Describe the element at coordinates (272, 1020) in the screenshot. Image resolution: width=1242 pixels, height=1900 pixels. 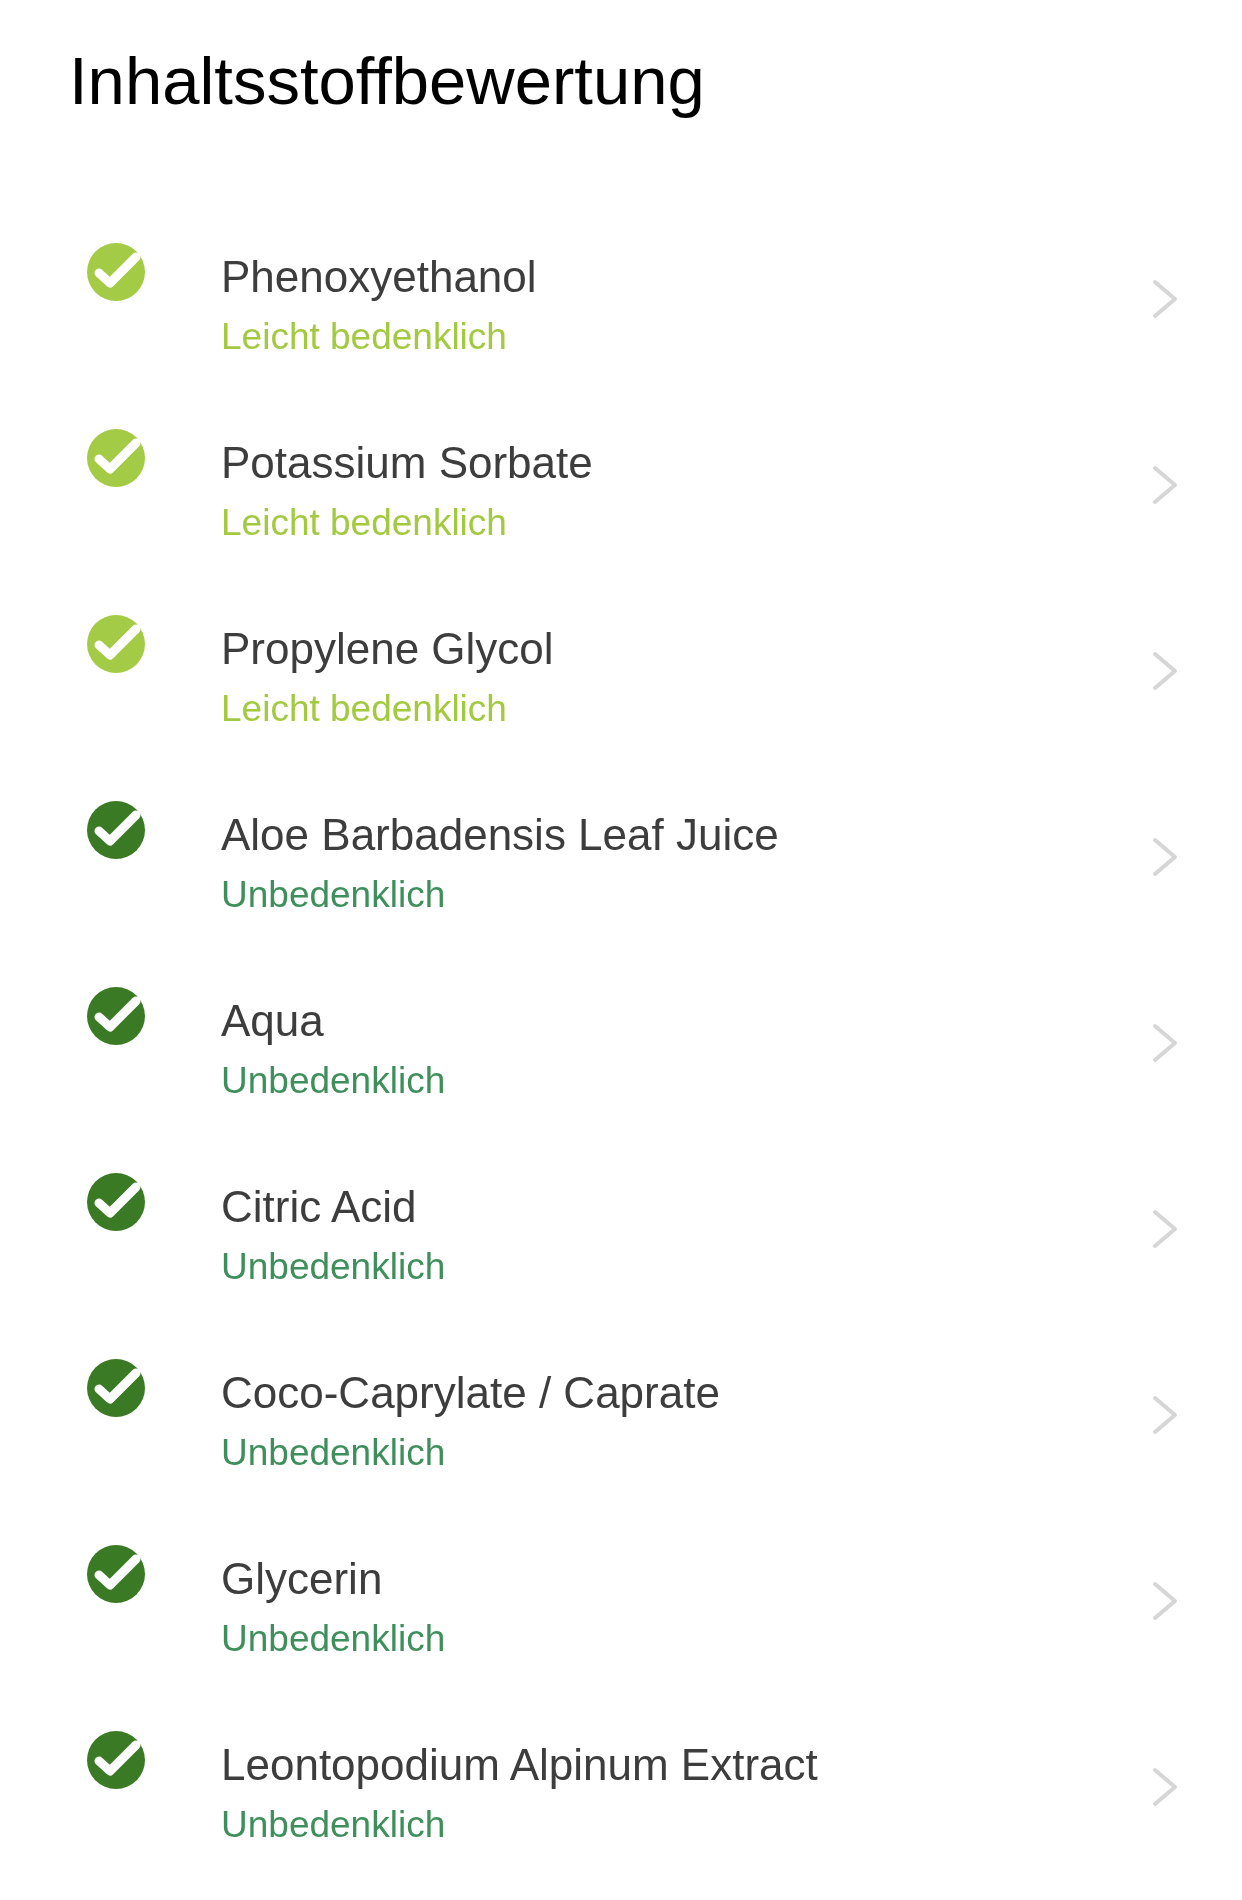
I see `ingredient-name: Aqua` at that location.